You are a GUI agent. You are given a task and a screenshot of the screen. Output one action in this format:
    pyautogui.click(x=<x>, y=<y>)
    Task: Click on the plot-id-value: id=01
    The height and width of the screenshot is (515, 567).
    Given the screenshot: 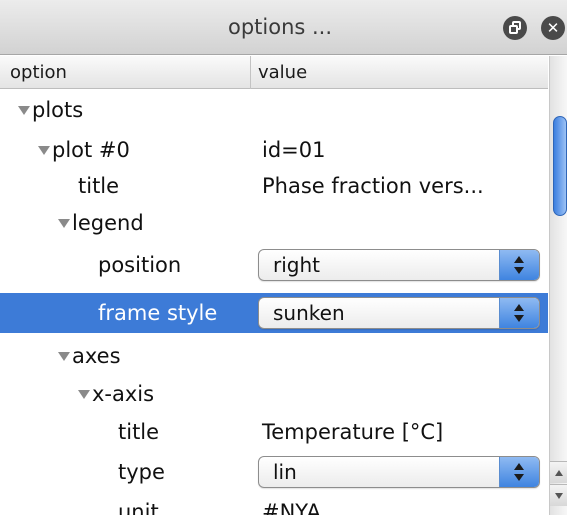 What is the action you would take?
    pyautogui.click(x=294, y=150)
    